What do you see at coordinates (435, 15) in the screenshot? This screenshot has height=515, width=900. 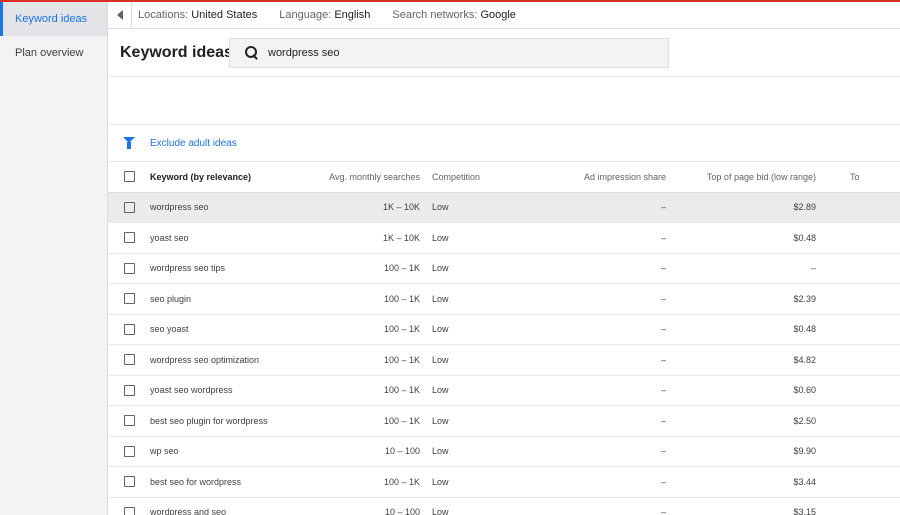 I see `search-networks-label: Search networks:` at bounding box center [435, 15].